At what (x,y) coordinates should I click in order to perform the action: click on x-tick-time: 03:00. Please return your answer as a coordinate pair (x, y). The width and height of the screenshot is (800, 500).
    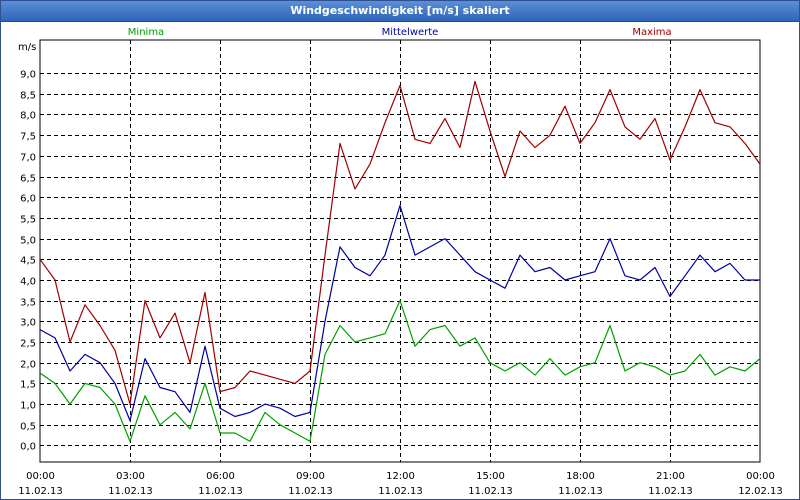
    Looking at the image, I should click on (130, 476).